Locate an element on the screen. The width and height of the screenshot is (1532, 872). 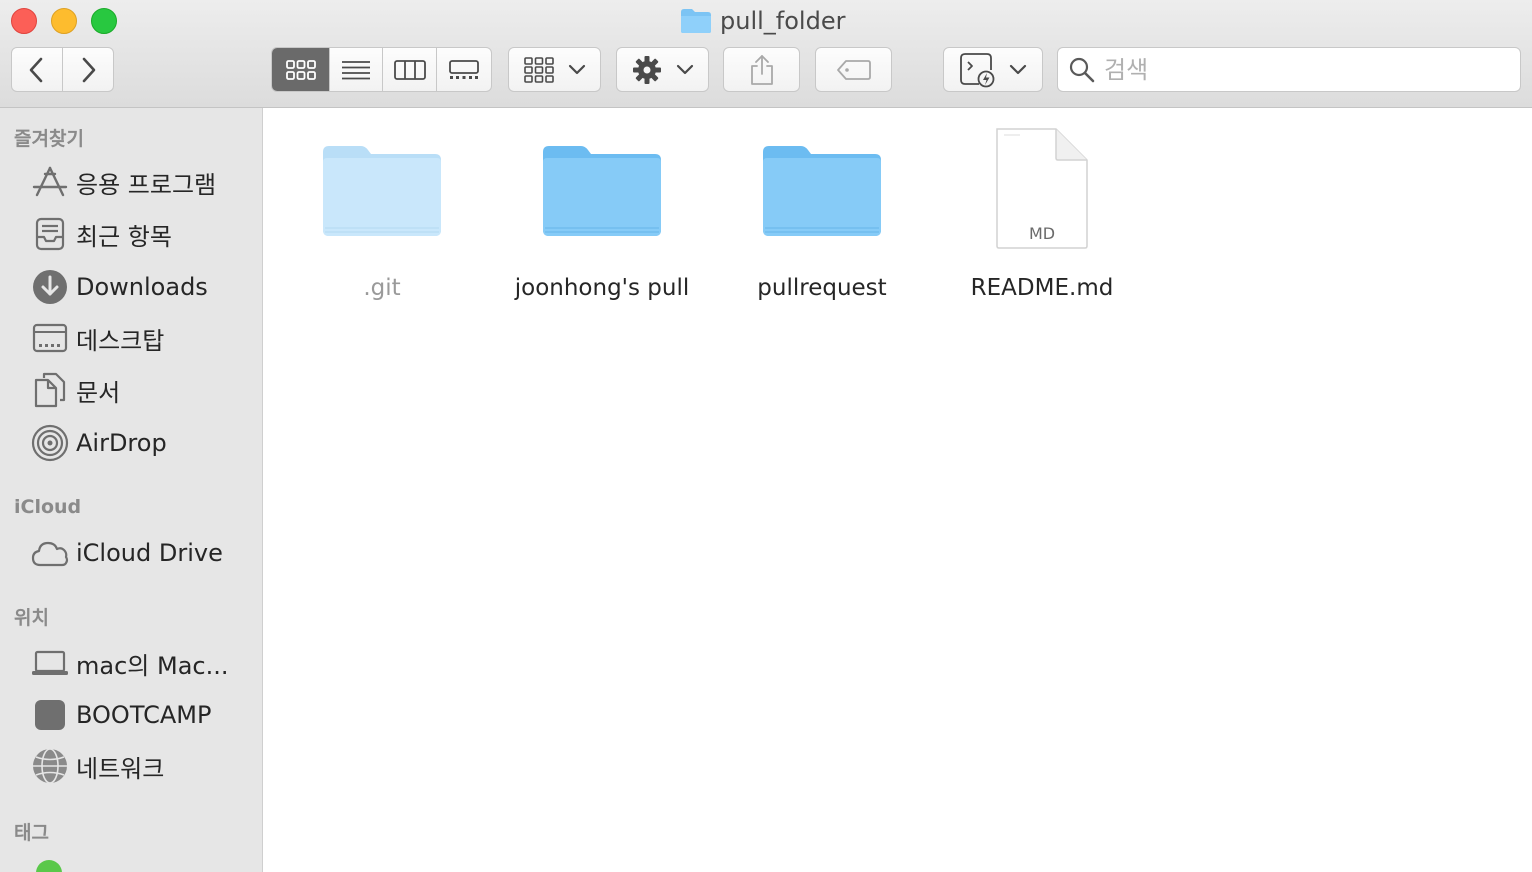
tag-icon is located at coordinates (853, 69).